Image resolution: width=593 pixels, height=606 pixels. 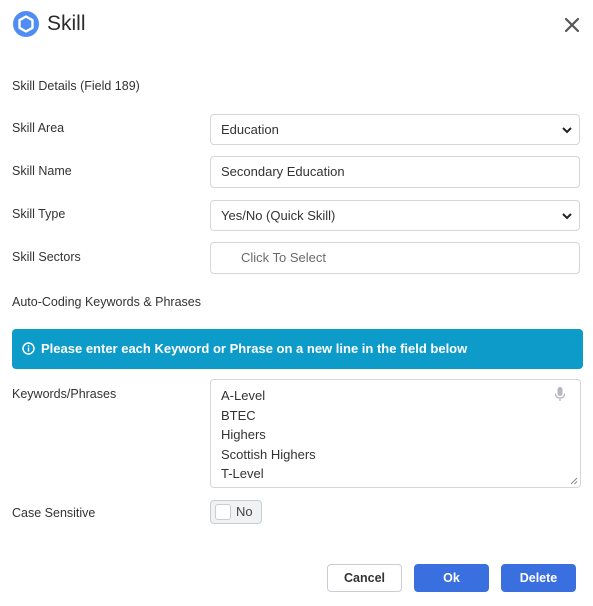 I want to click on dialog-title: Skill, so click(x=66, y=23).